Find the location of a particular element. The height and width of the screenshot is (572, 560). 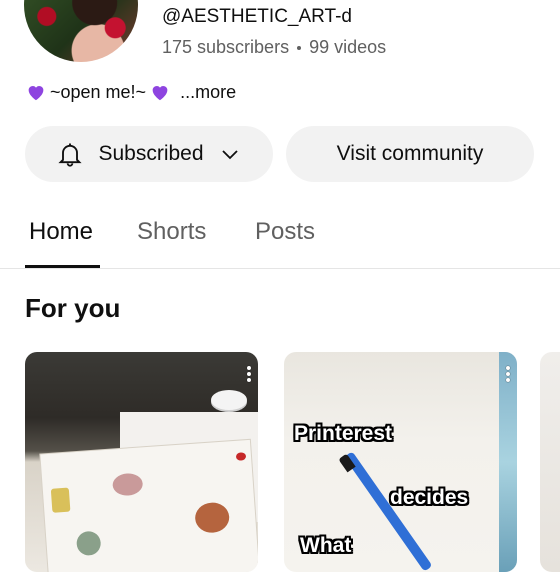

description-text: ~open me!~ is located at coordinates (98, 91).